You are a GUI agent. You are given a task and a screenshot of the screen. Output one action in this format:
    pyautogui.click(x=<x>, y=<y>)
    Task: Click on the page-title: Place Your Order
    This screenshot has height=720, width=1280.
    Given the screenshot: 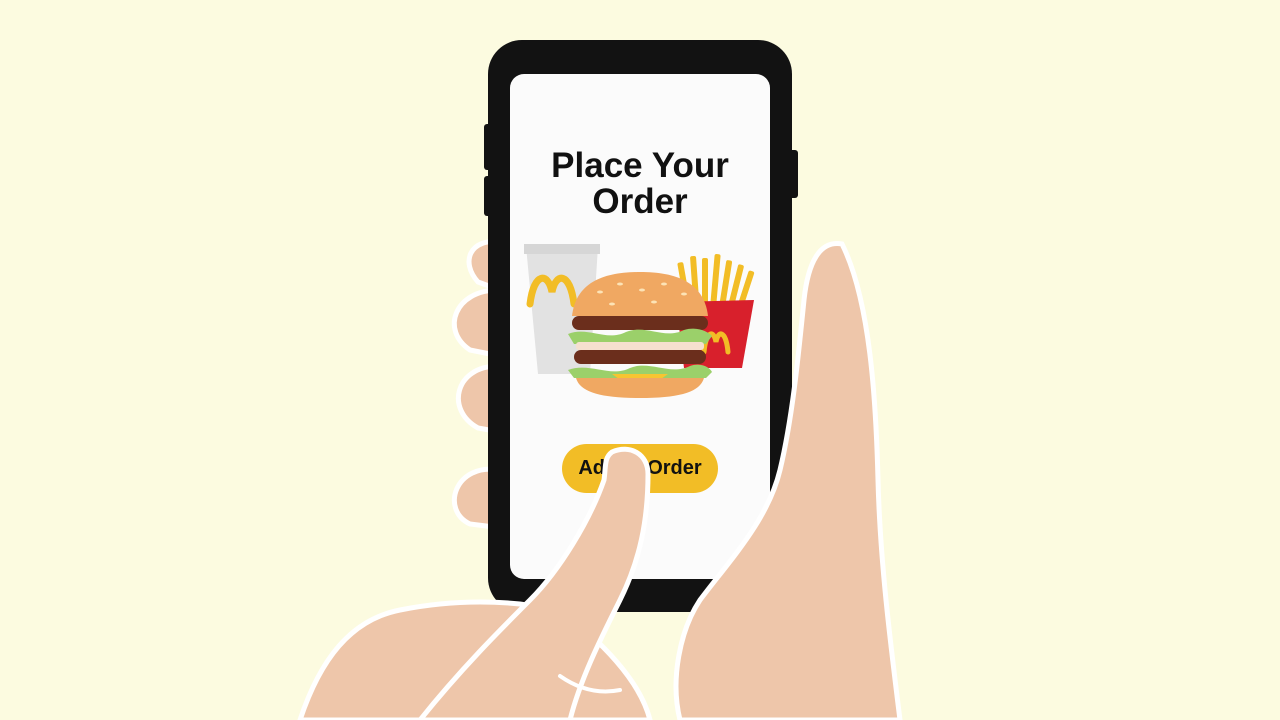 What is the action you would take?
    pyautogui.click(x=640, y=184)
    